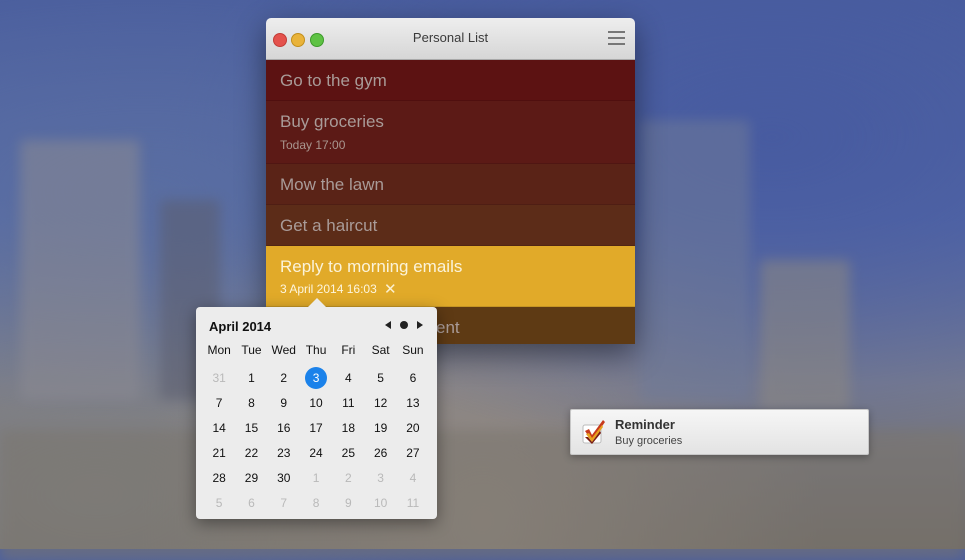 Image resolution: width=965 pixels, height=560 pixels. Describe the element at coordinates (593, 432) in the screenshot. I see `checkmark-app-icon` at that location.